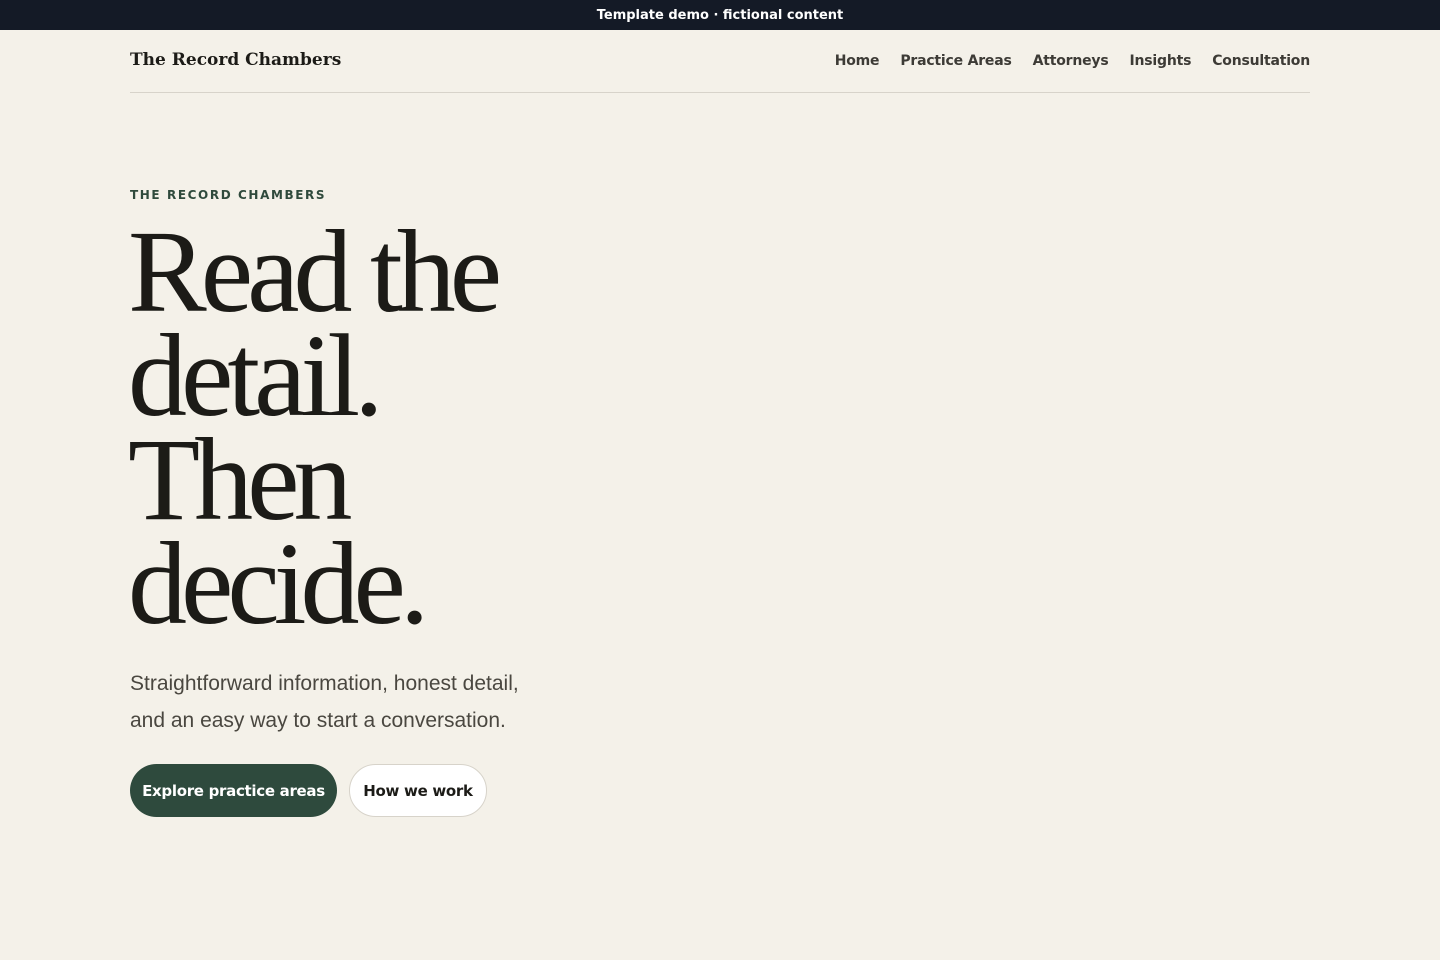 The image size is (1440, 960). What do you see at coordinates (235, 60) in the screenshot?
I see `brand-logo: The Record Chambers` at bounding box center [235, 60].